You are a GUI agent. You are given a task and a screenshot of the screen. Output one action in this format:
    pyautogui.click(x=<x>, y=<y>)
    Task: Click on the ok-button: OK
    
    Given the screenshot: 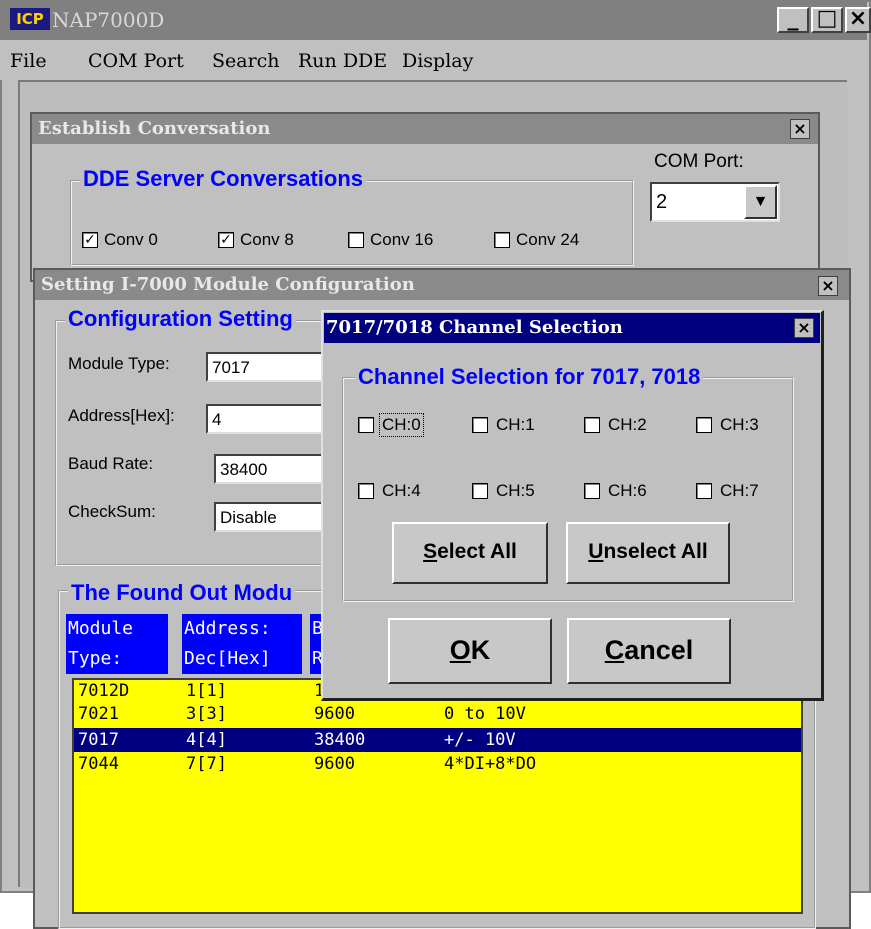 What is the action you would take?
    pyautogui.click(x=470, y=651)
    